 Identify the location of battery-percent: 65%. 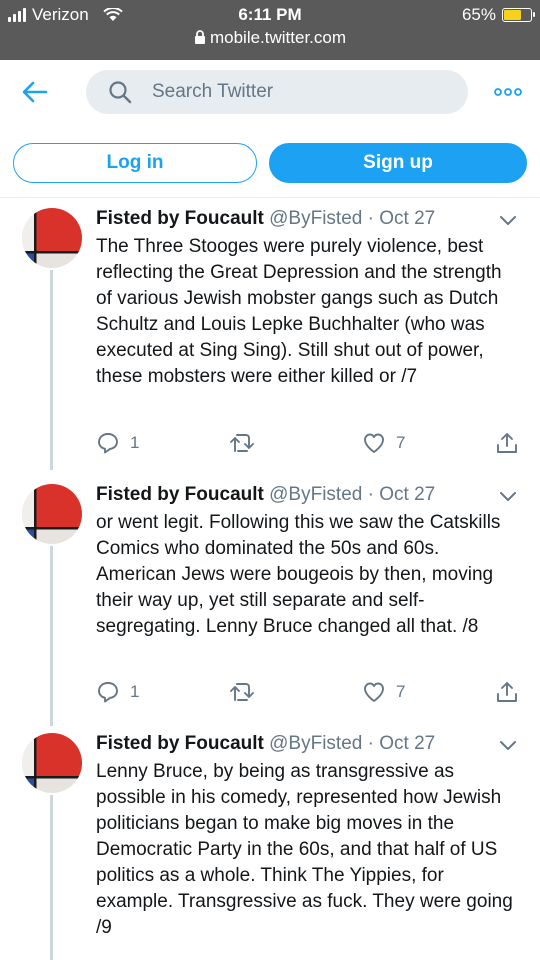
(478, 14).